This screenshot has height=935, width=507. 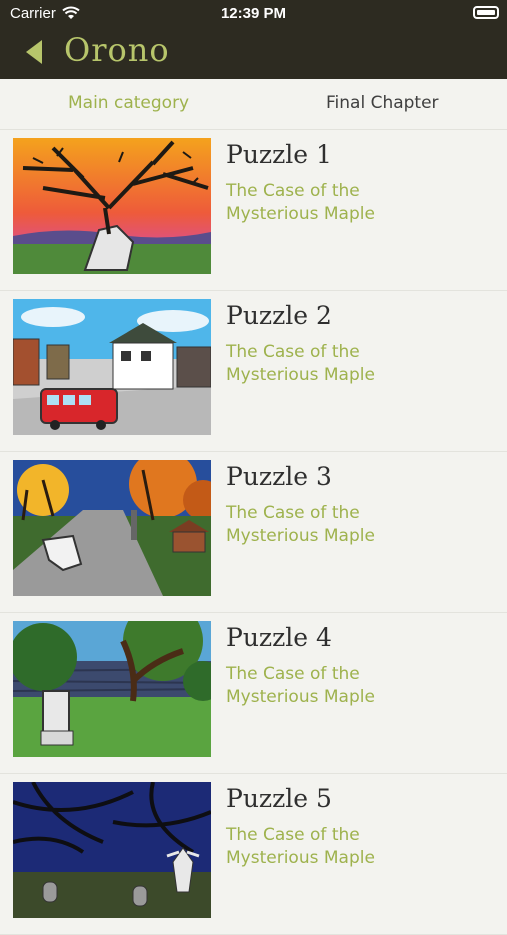 I want to click on puzzle-title: Puzzle 5, so click(x=279, y=798).